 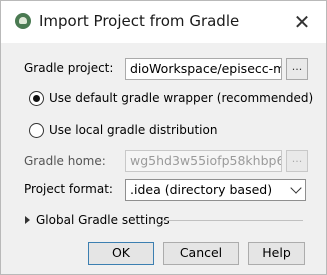 I want to click on dialog-title: Import Project from Gradle, so click(x=139, y=21).